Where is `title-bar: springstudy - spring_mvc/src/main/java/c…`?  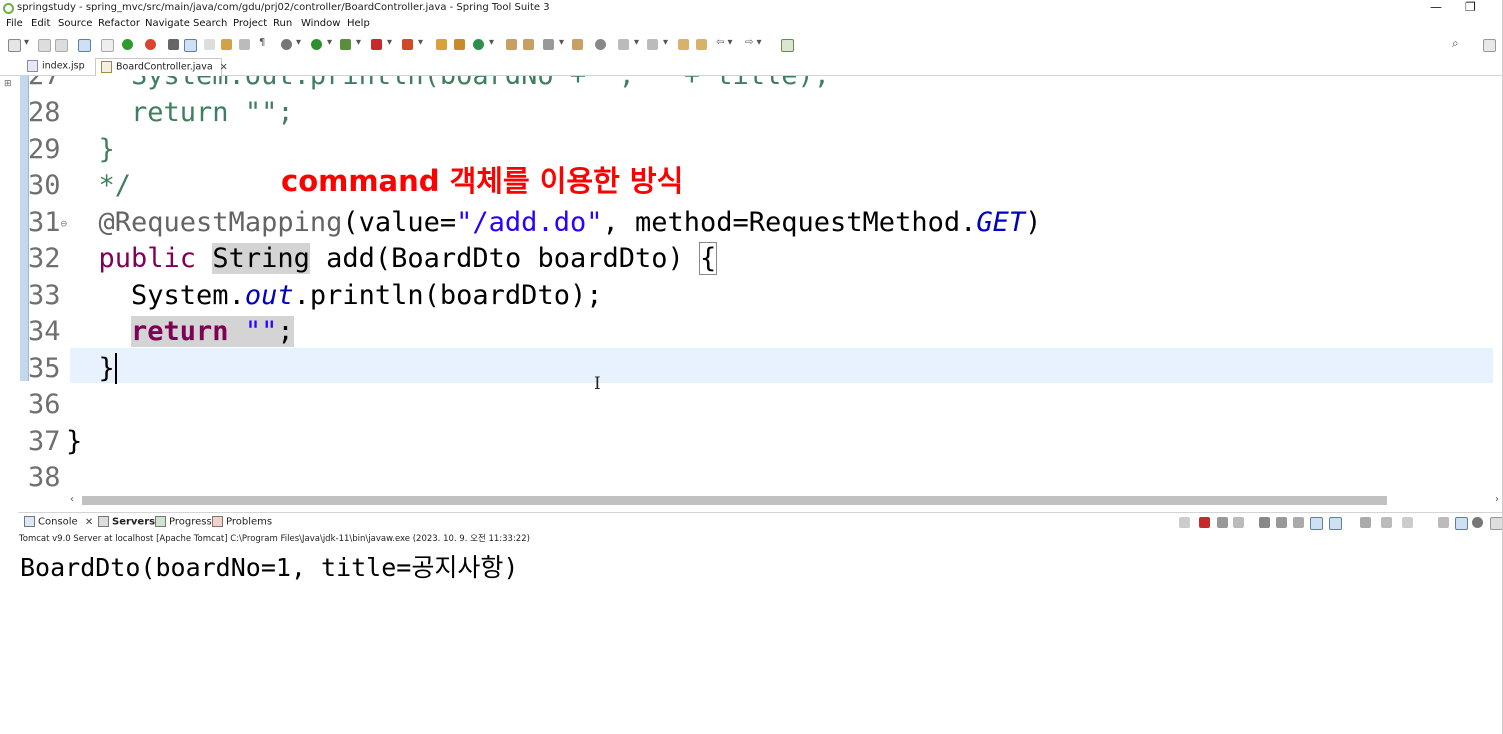
title-bar: springstudy - spring_mvc/src/main/java/c… is located at coordinates (751, 8).